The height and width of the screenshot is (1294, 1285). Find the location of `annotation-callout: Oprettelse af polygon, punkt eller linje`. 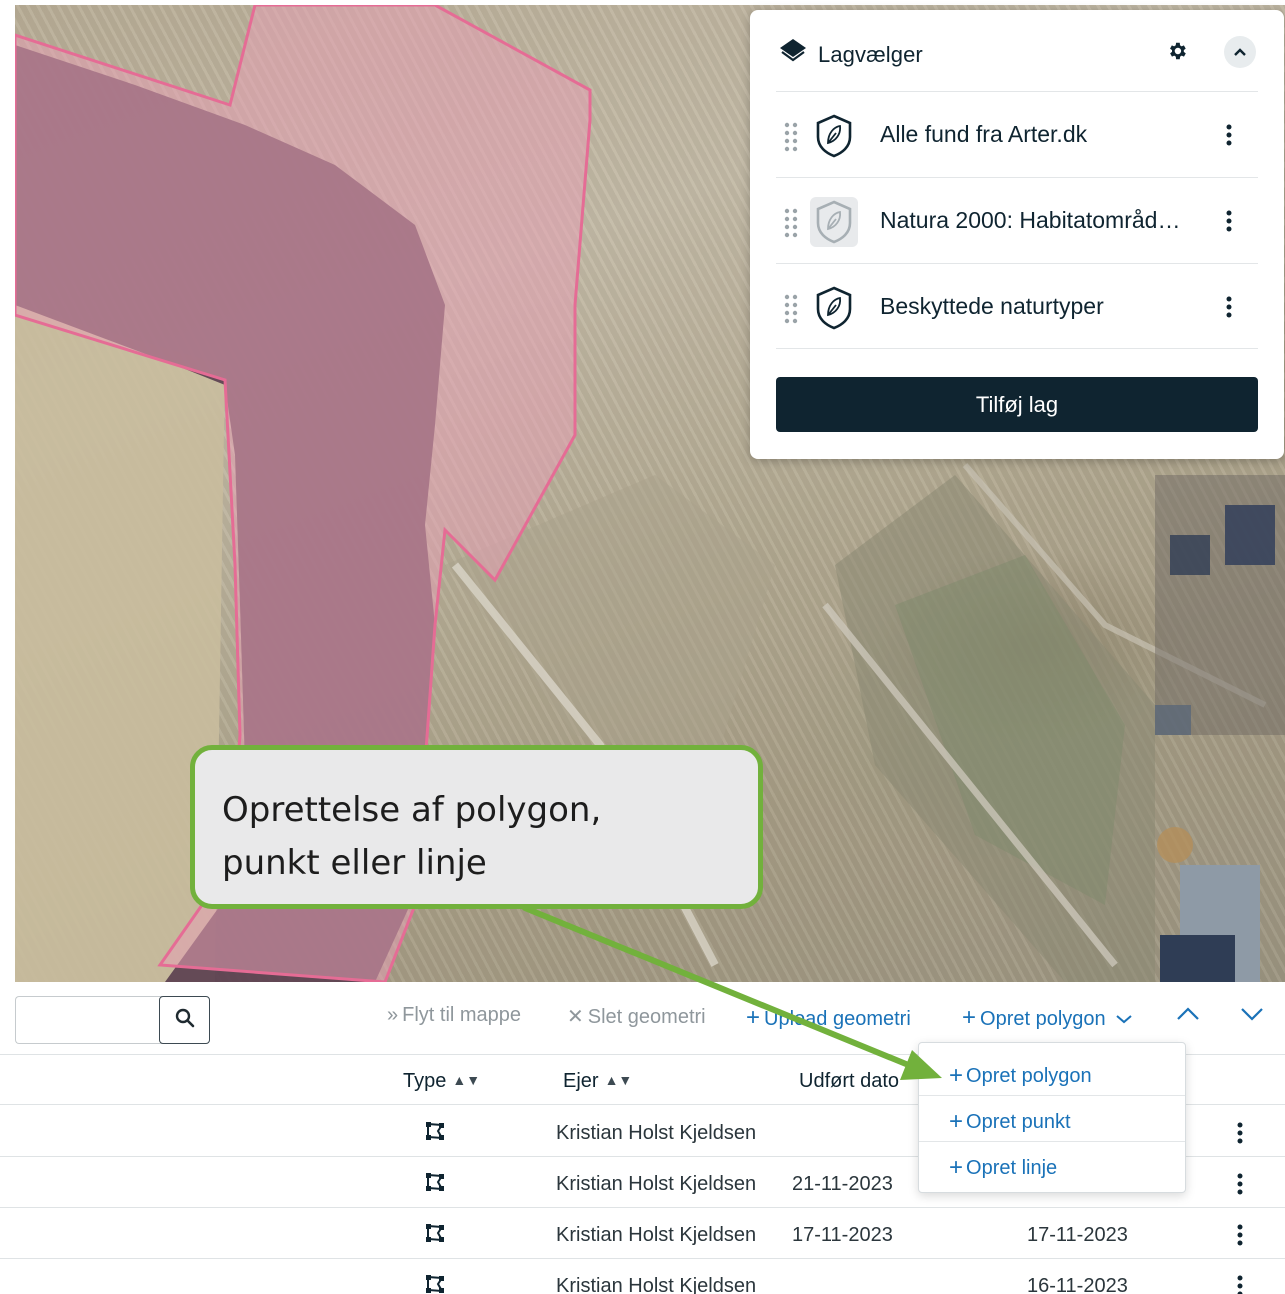

annotation-callout: Oprettelse af polygon, punkt eller linje is located at coordinates (476, 827).